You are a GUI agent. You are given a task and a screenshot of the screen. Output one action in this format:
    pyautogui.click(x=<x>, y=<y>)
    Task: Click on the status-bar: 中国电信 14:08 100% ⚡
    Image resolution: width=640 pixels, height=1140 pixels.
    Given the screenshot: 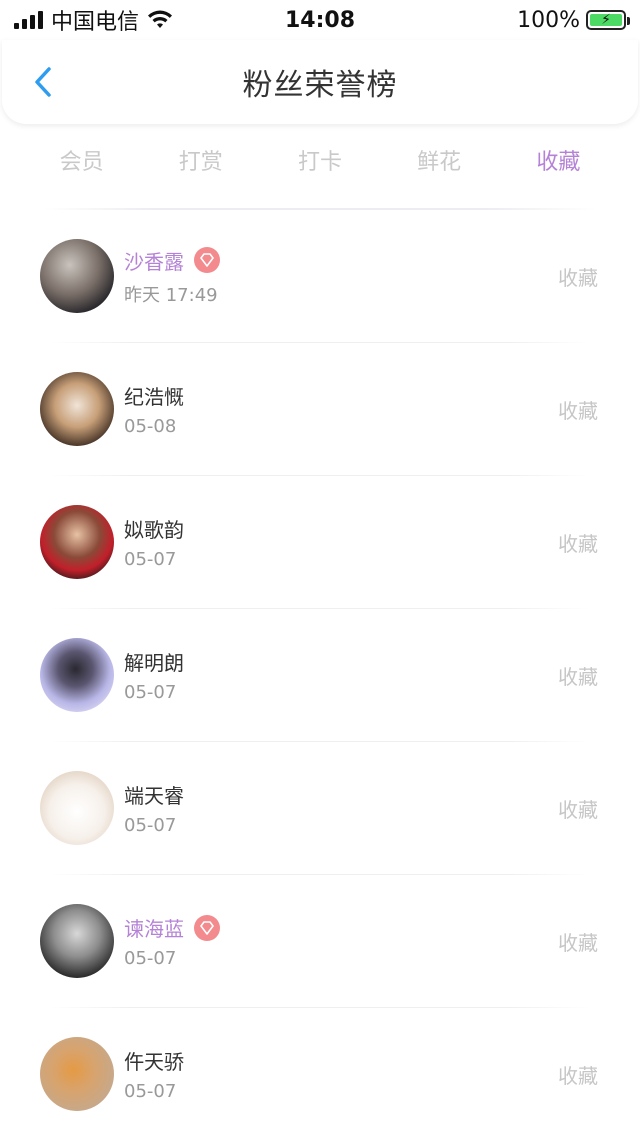 What is the action you would take?
    pyautogui.click(x=320, y=20)
    